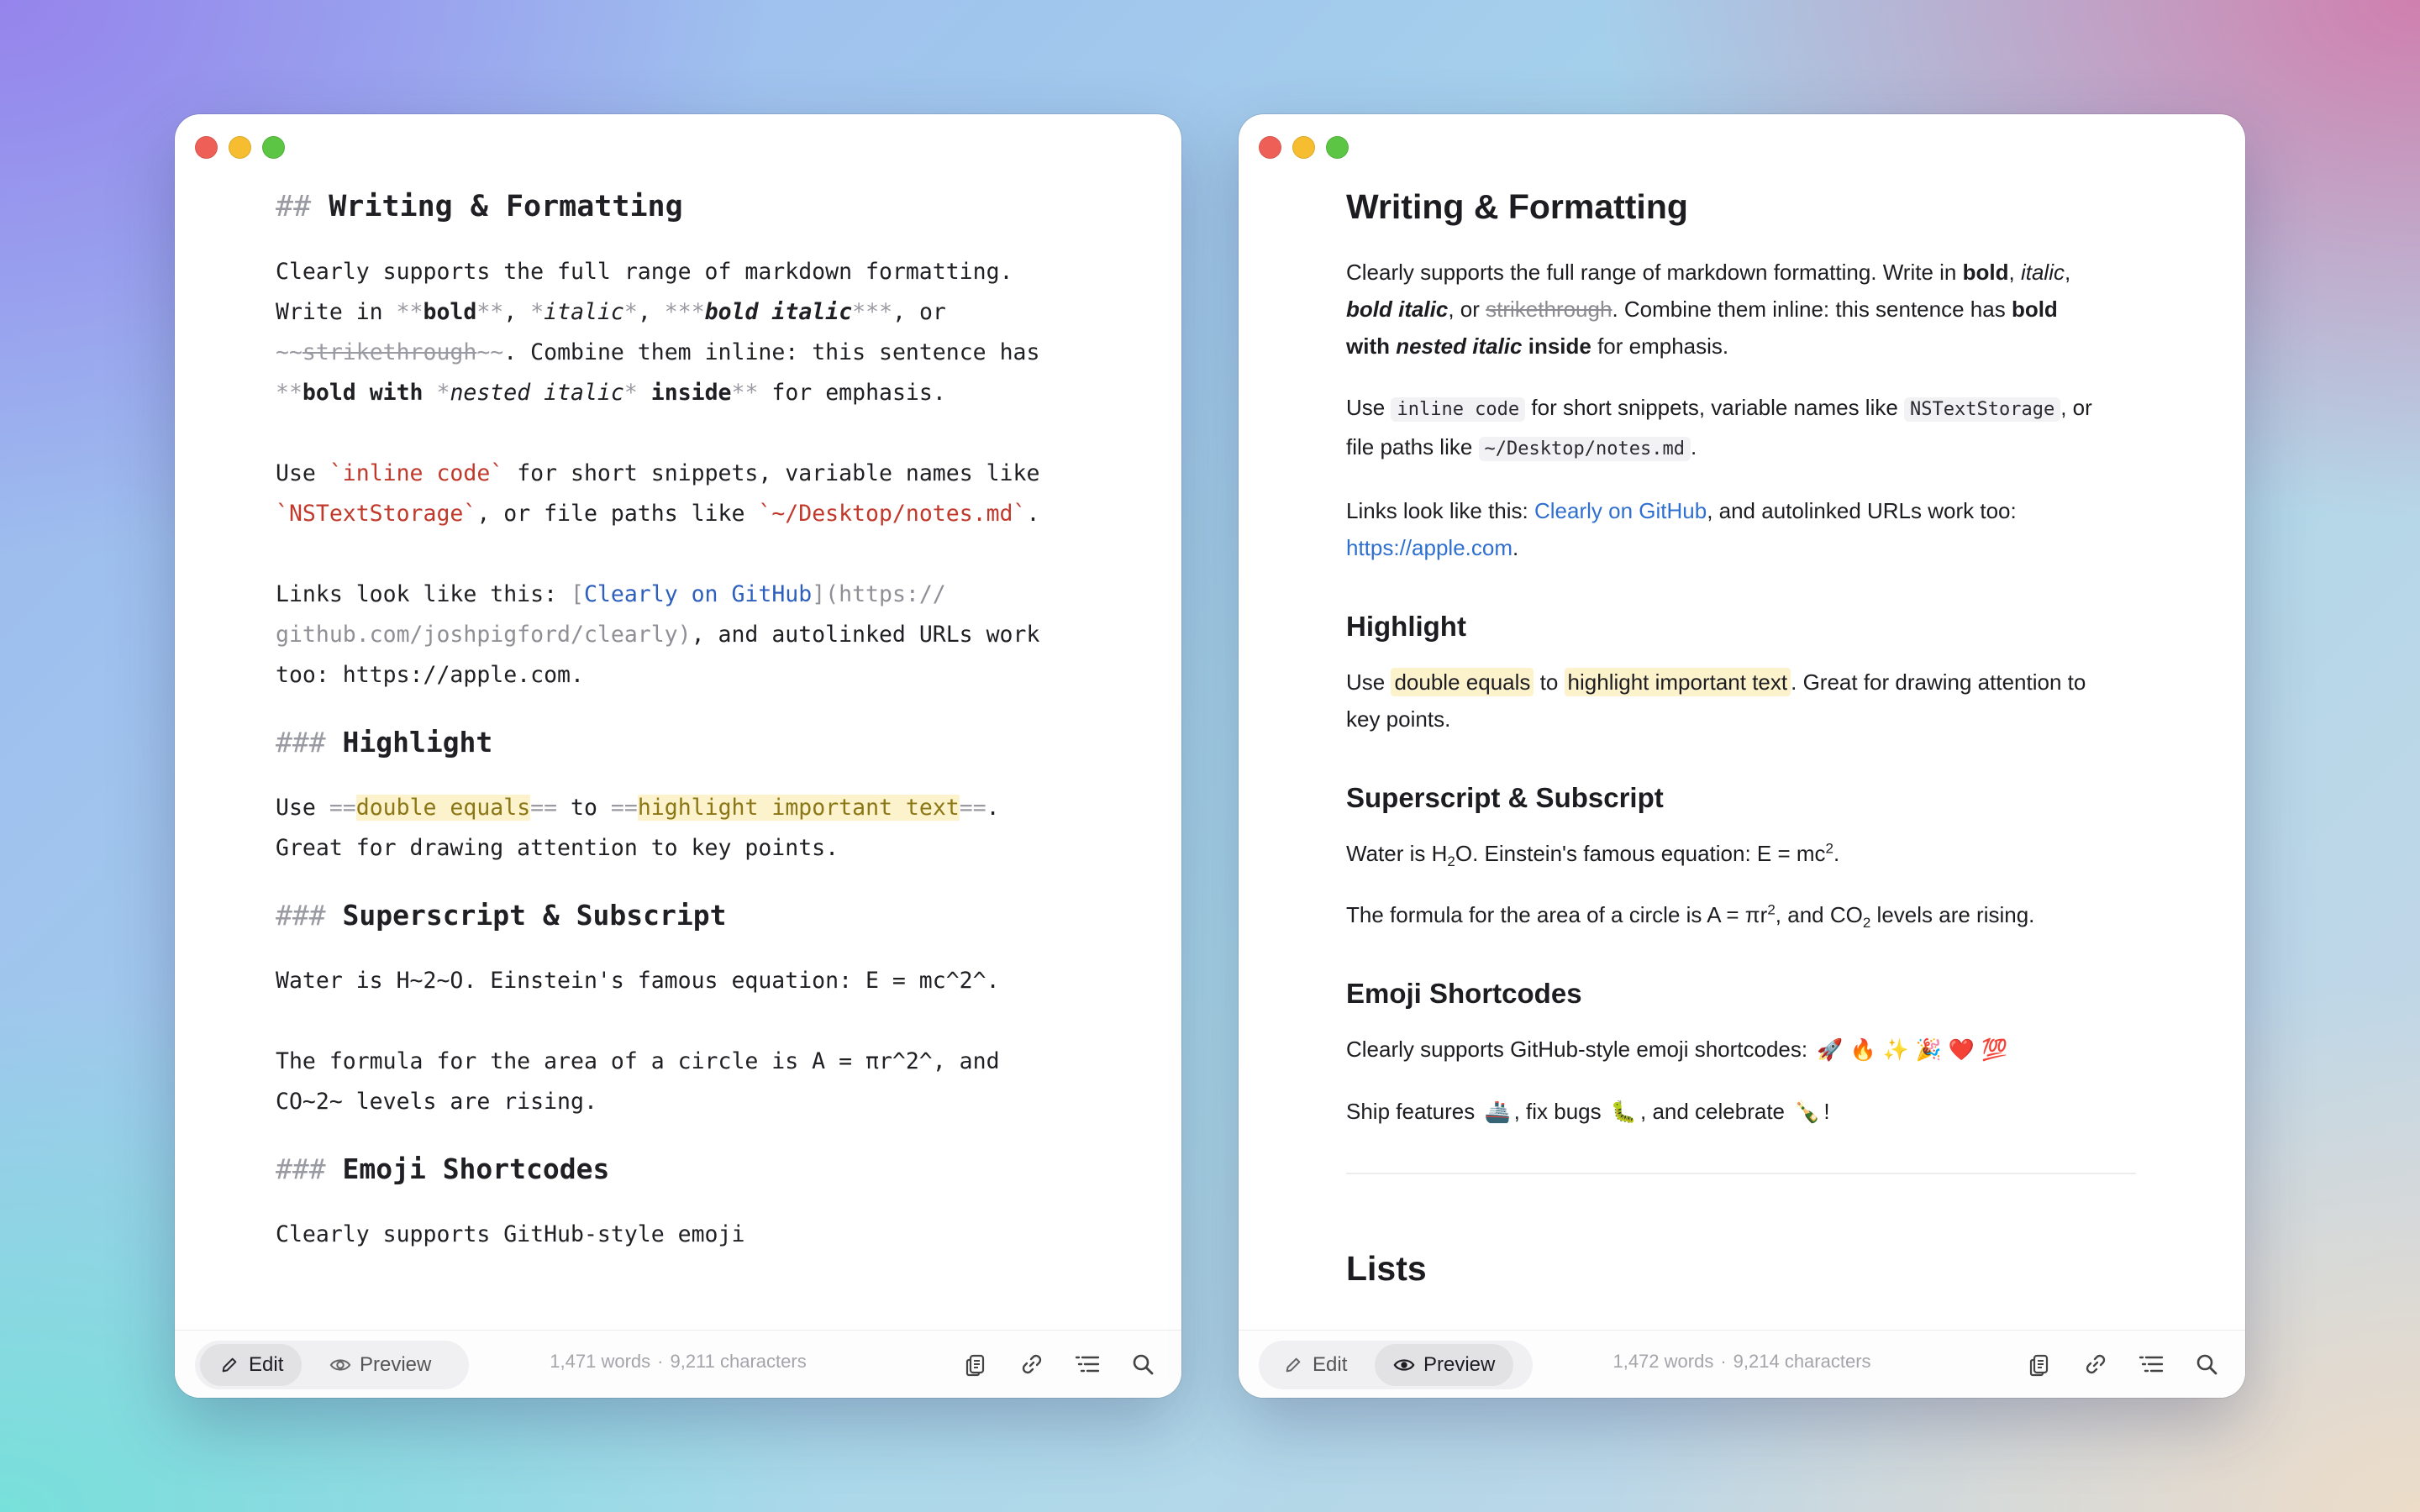 This screenshot has height=1512, width=2420. What do you see at coordinates (443, 1168) in the screenshot?
I see `editor-heading-emoji: ### Emoji Shortcodes` at bounding box center [443, 1168].